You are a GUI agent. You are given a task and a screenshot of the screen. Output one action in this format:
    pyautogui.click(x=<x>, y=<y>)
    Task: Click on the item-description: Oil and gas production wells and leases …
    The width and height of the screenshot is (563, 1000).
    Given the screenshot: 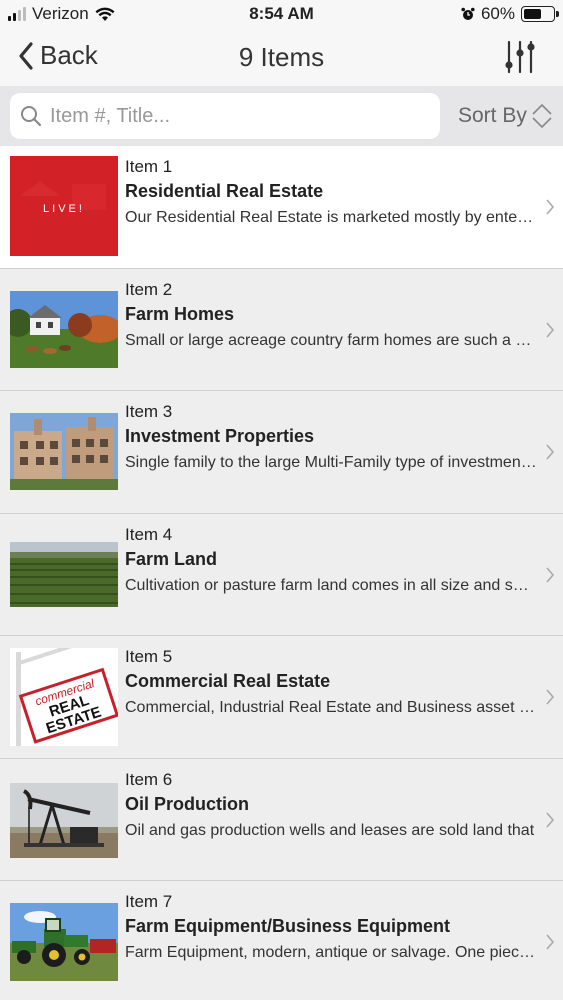 What is the action you would take?
    pyautogui.click(x=330, y=830)
    